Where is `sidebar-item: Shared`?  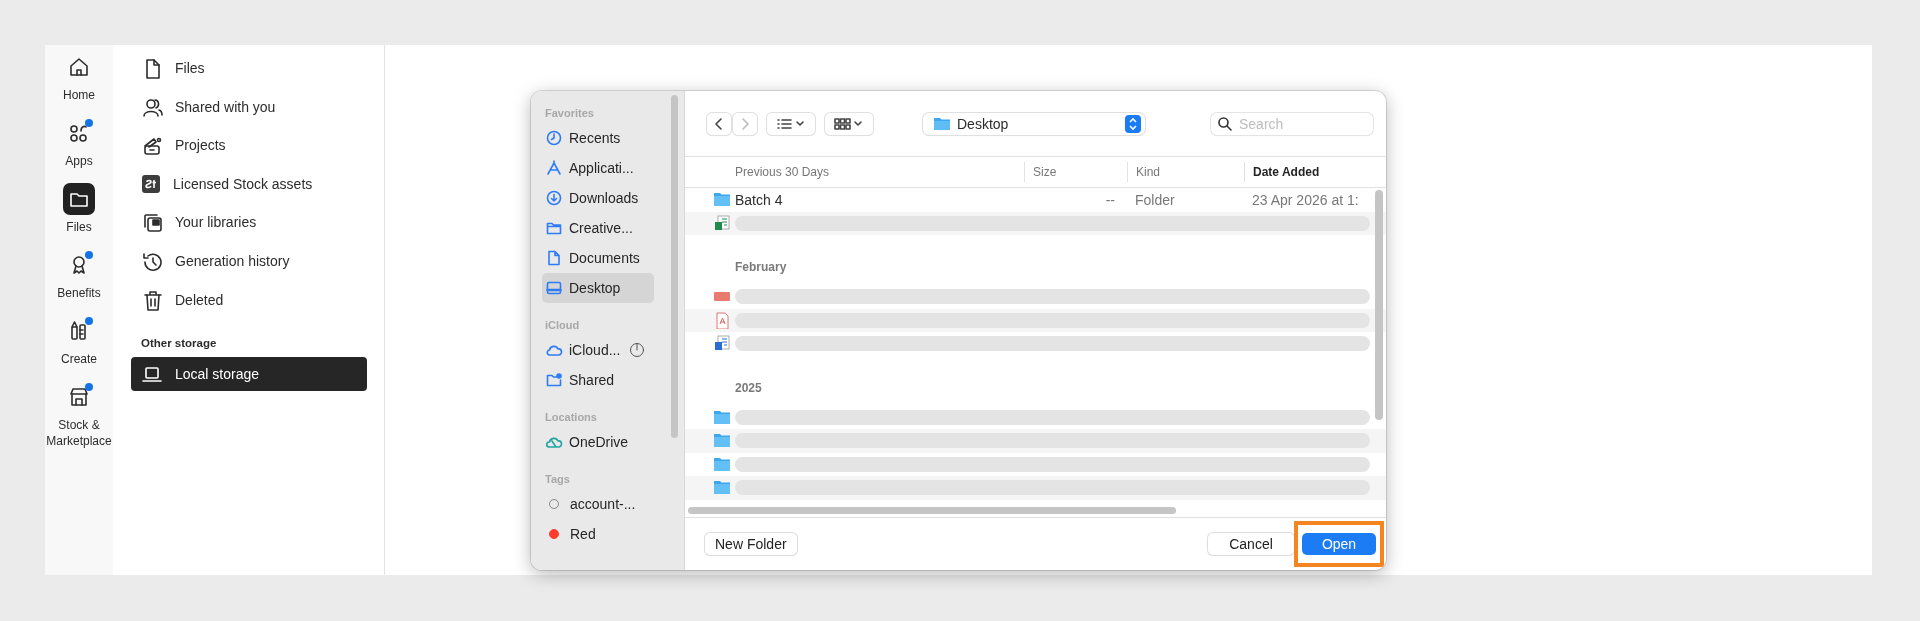
sidebar-item: Shared is located at coordinates (598, 380).